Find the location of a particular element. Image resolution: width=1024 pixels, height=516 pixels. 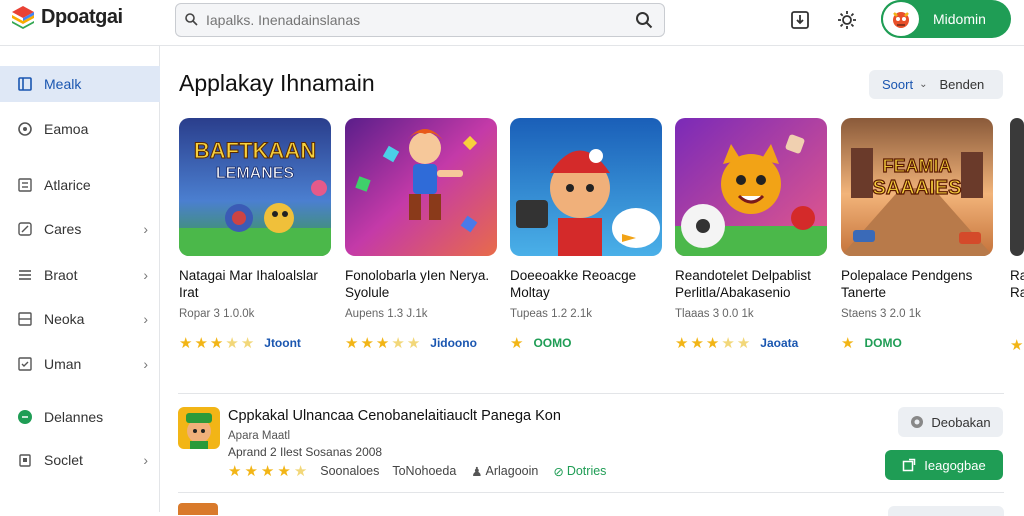

avatar is located at coordinates (901, 19).